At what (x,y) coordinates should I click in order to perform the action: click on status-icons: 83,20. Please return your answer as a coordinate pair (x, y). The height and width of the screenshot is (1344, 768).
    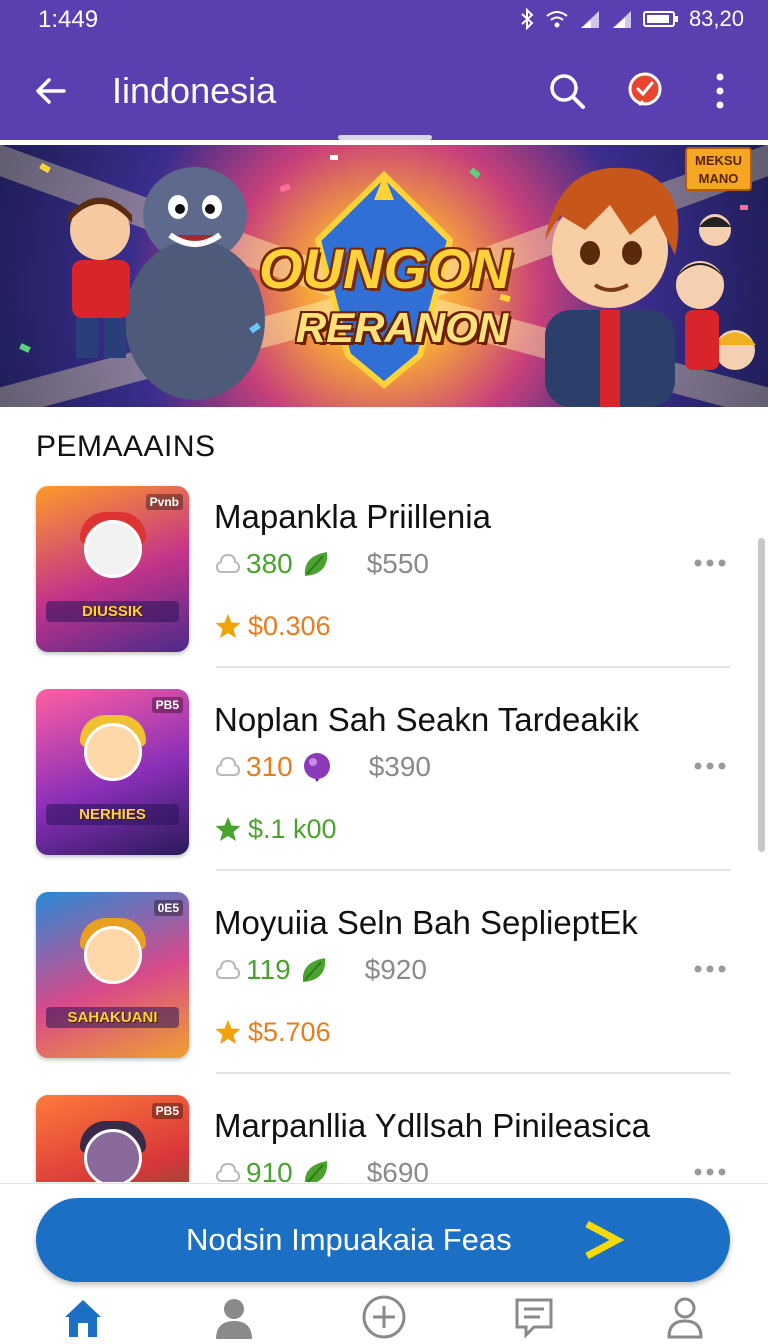
    Looking at the image, I should click on (631, 19).